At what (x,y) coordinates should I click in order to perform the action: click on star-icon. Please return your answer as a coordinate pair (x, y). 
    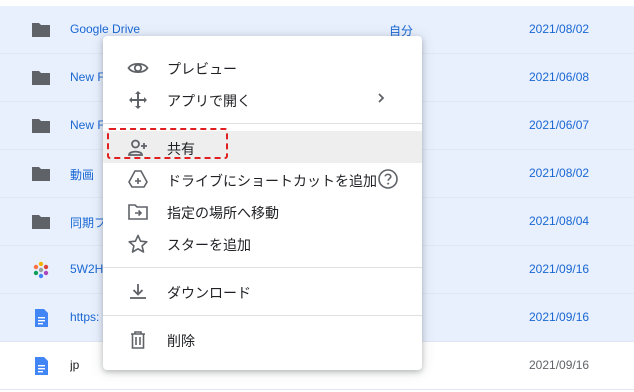
    Looking at the image, I should click on (138, 243).